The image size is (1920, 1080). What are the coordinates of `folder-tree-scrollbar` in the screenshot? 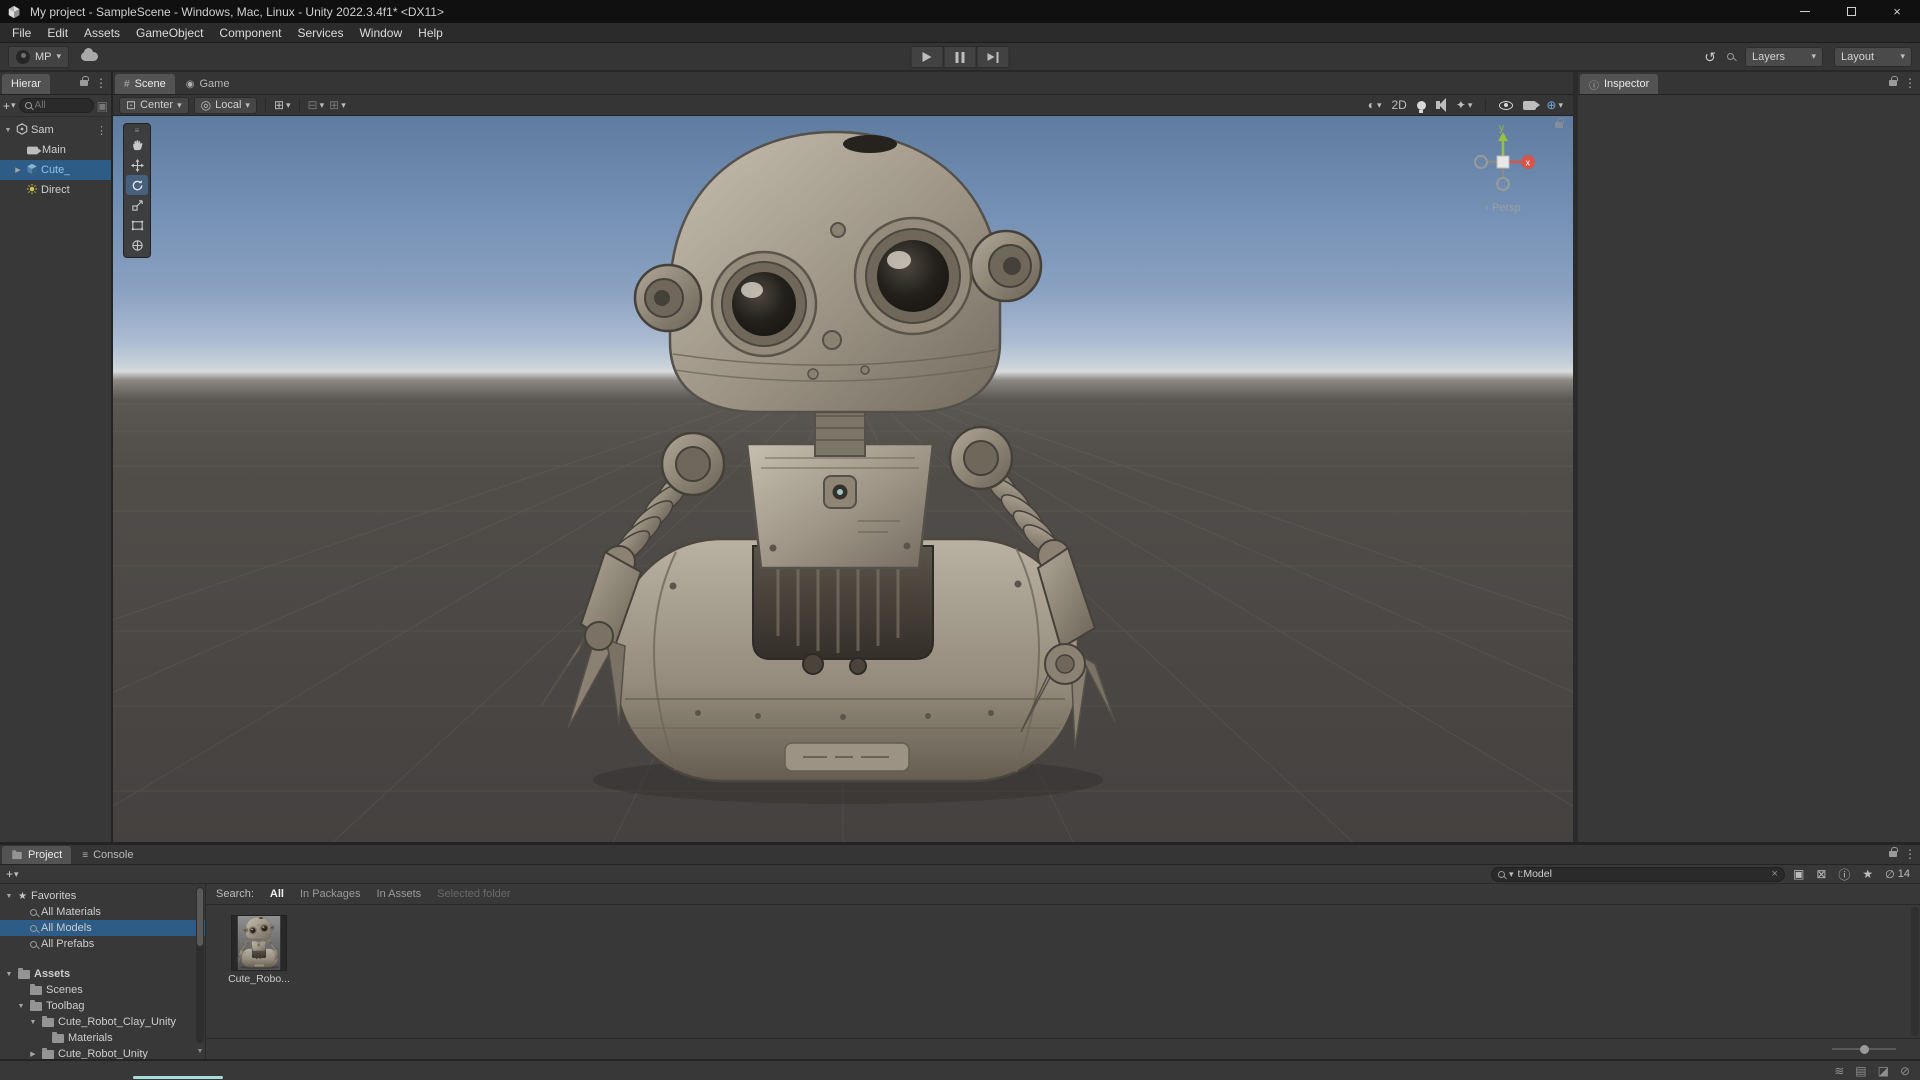 It's located at (200, 965).